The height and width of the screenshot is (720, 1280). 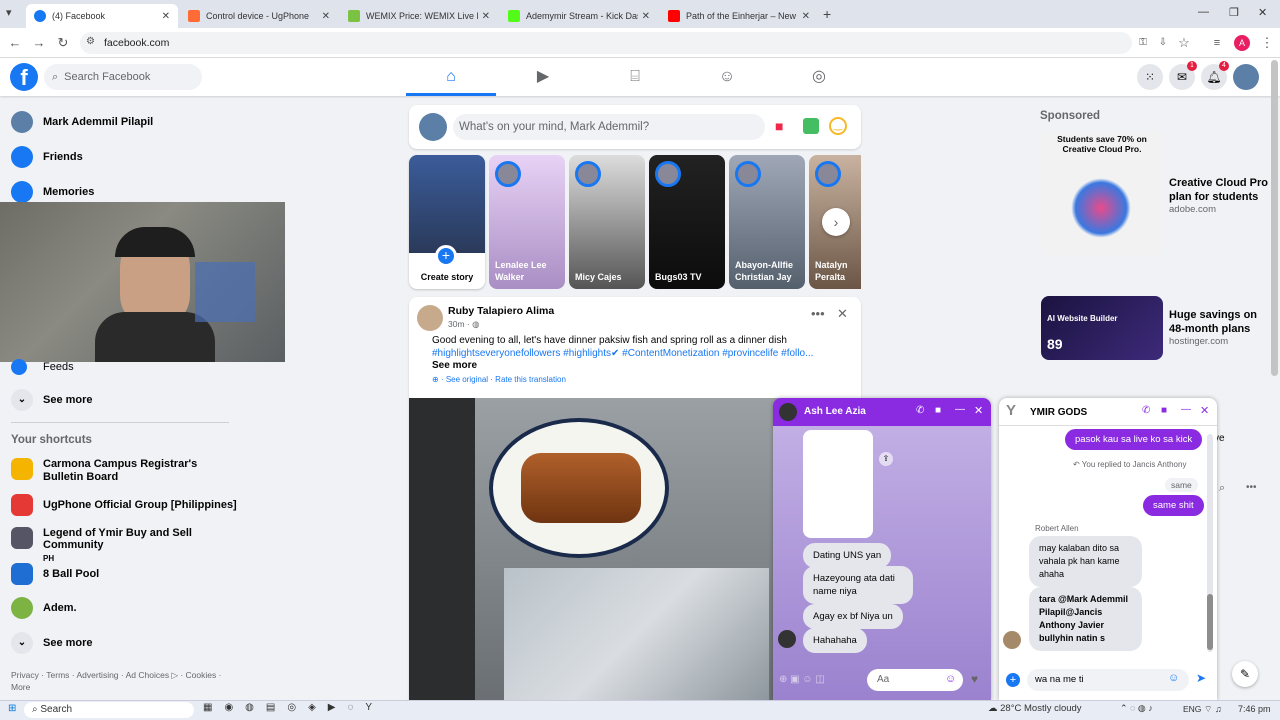 I want to click on see-more-shortcuts-button: ⌄ See more, so click(x=52, y=643).